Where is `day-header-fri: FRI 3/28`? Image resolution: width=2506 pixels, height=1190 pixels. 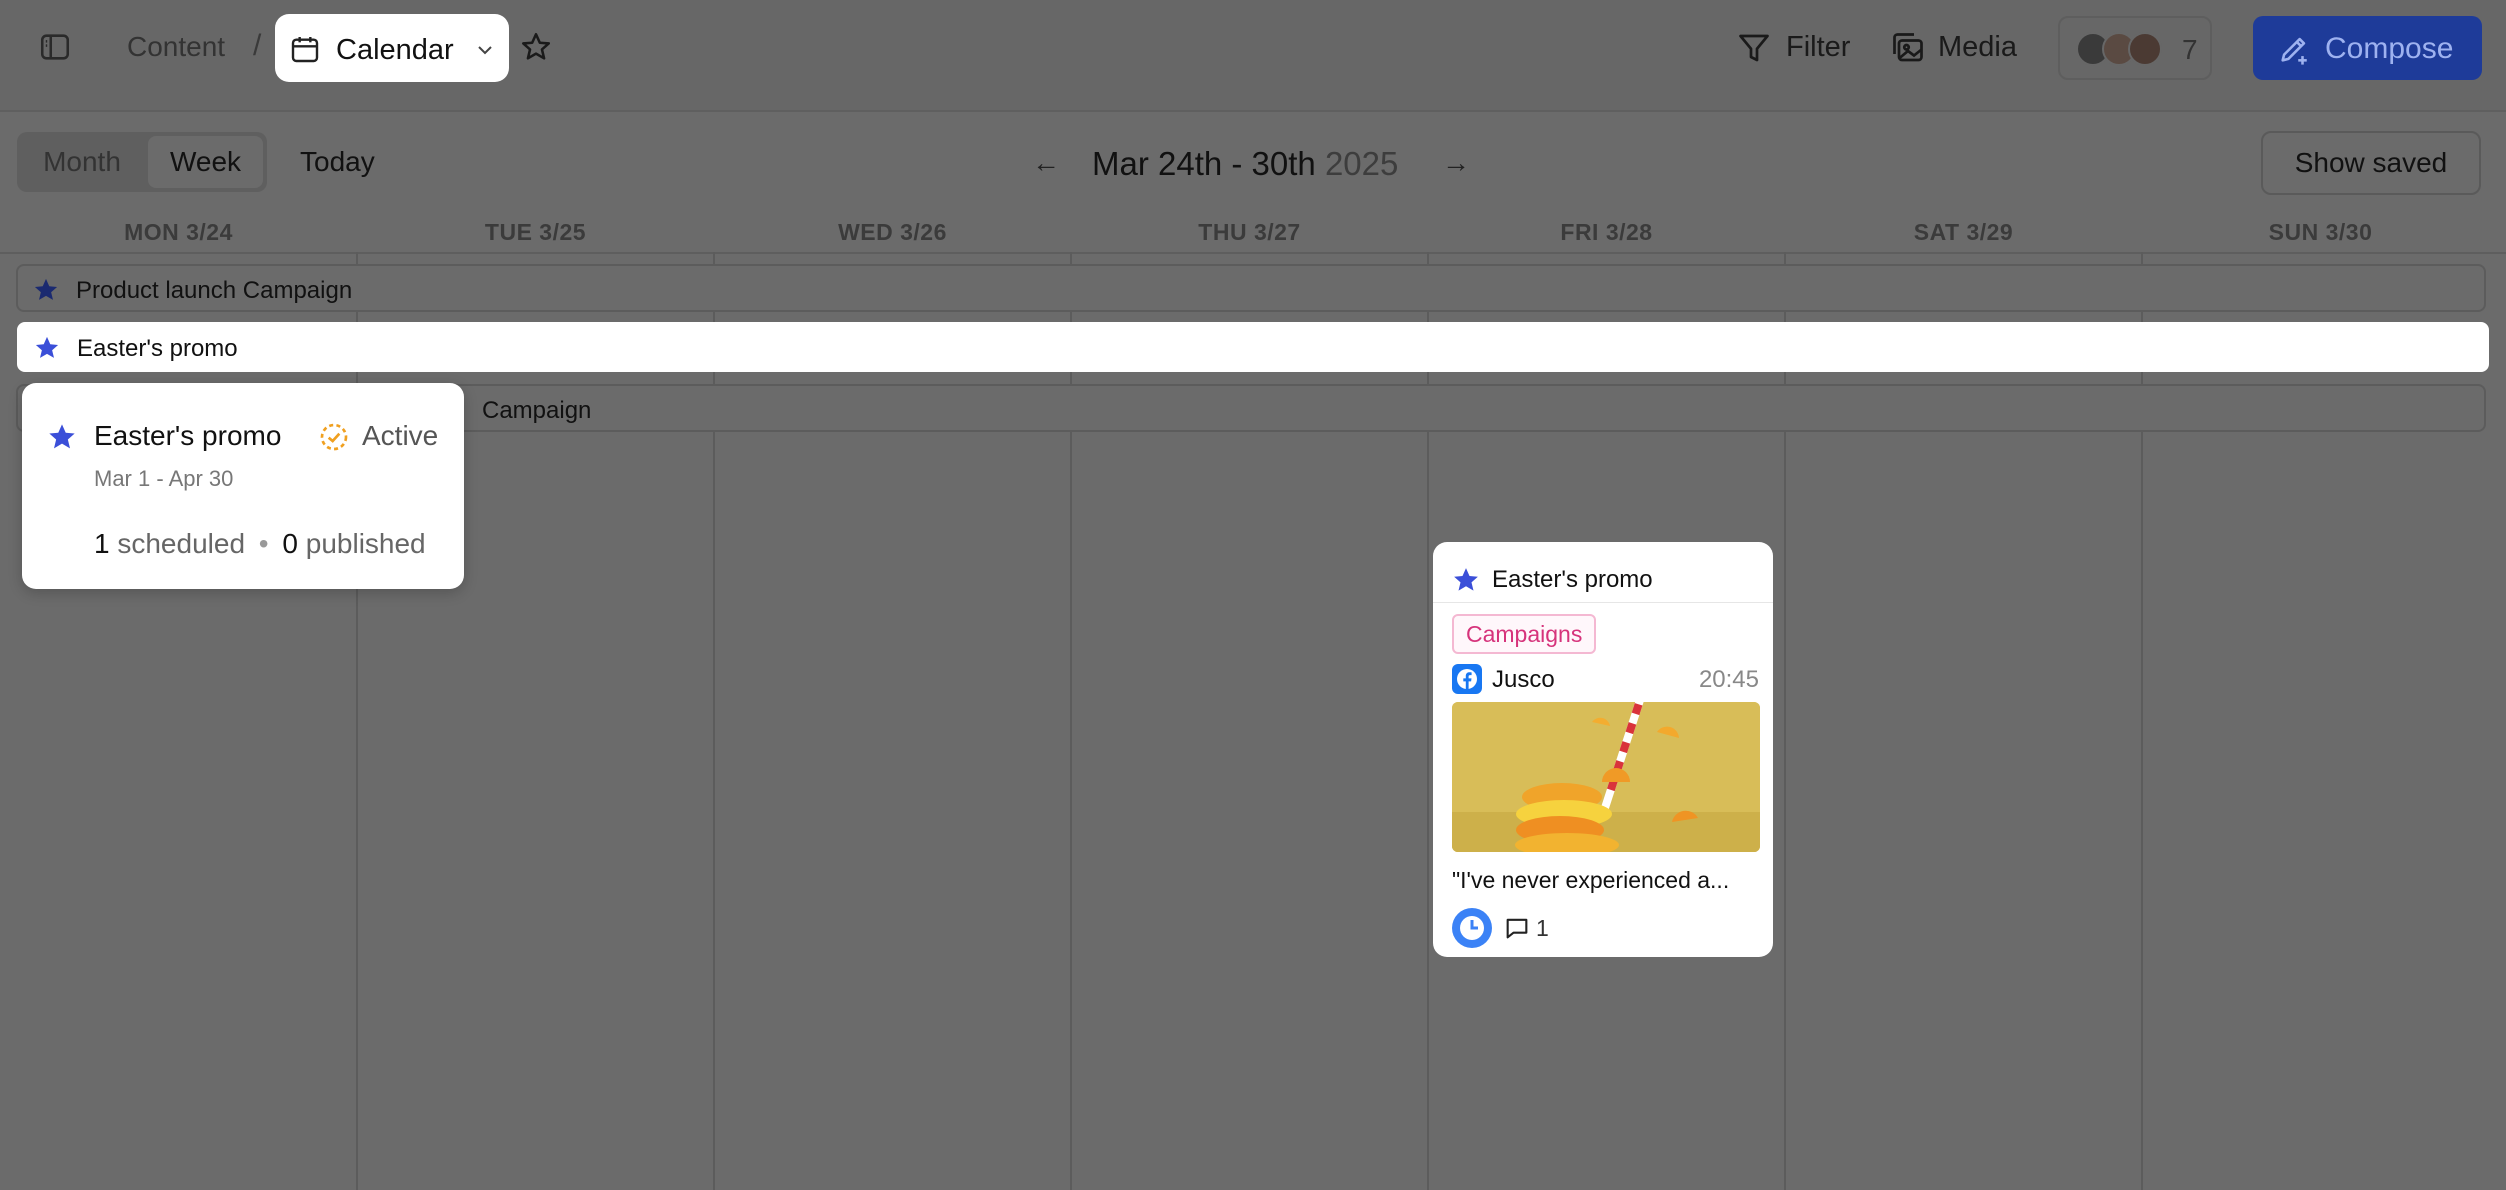 day-header-fri: FRI 3/28 is located at coordinates (1606, 232).